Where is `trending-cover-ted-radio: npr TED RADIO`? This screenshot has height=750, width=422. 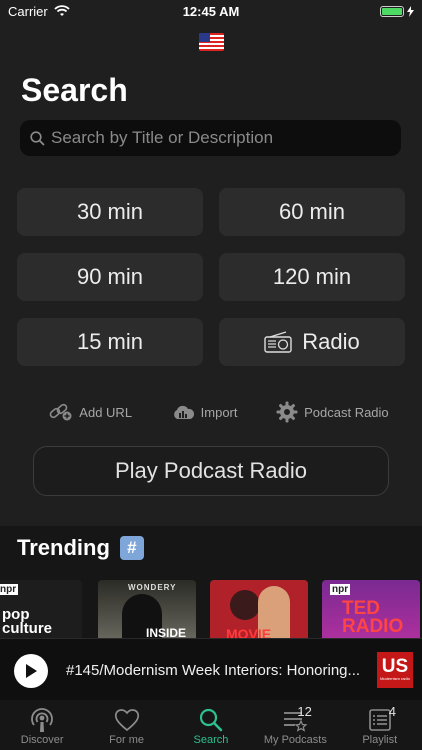
trending-cover-ted-radio: npr TED RADIO is located at coordinates (371, 611).